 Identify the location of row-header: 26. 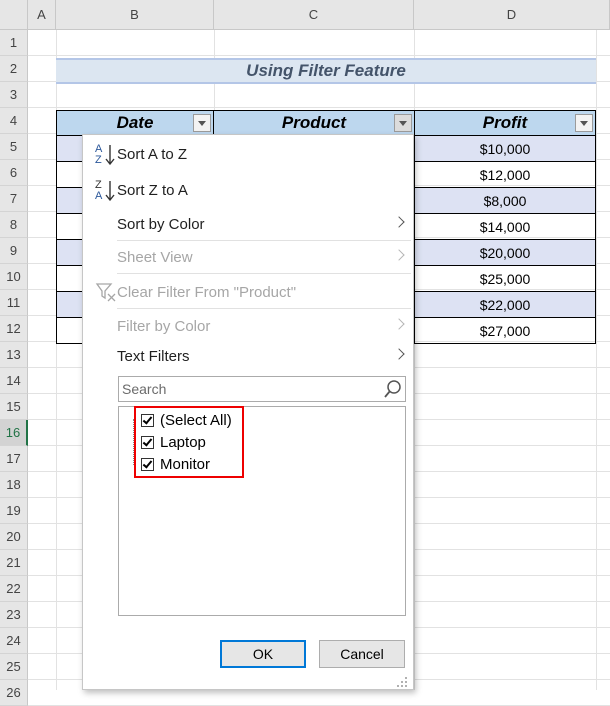
(14, 693).